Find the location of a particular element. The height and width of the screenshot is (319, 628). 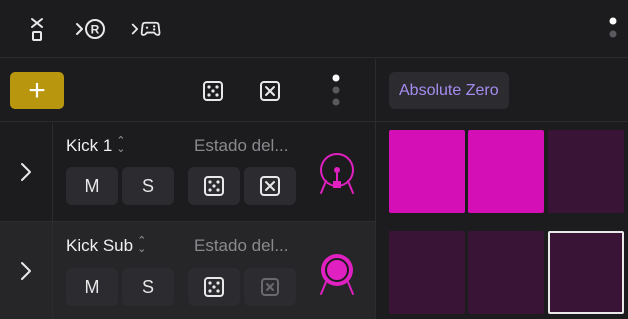

gamepad-routing-icon is located at coordinates (147, 29).